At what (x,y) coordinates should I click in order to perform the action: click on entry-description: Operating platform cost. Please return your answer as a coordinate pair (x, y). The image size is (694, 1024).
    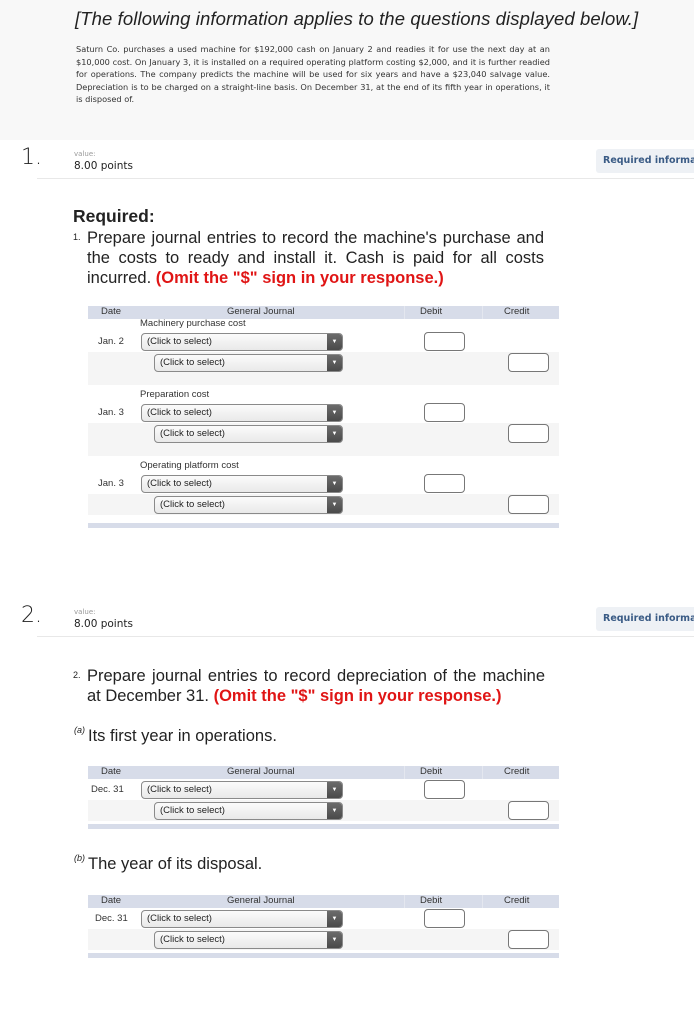
    Looking at the image, I should click on (189, 465).